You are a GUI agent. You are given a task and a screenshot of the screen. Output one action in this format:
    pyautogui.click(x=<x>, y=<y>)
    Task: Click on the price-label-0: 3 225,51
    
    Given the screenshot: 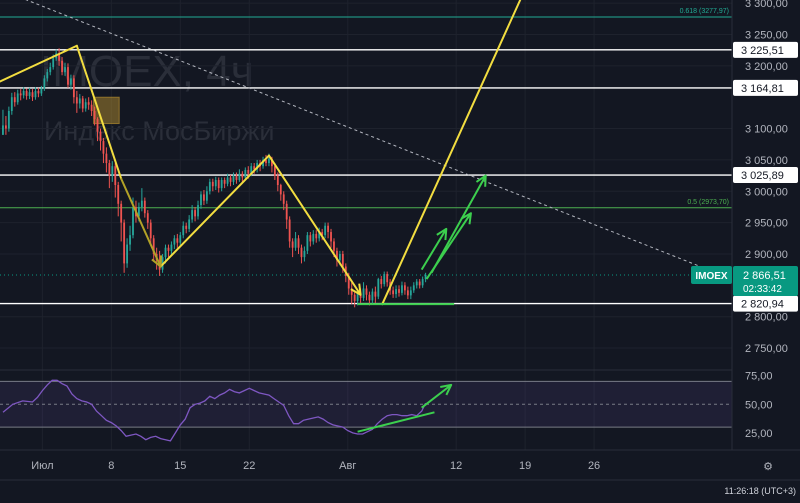 What is the action you would take?
    pyautogui.click(x=765, y=49)
    